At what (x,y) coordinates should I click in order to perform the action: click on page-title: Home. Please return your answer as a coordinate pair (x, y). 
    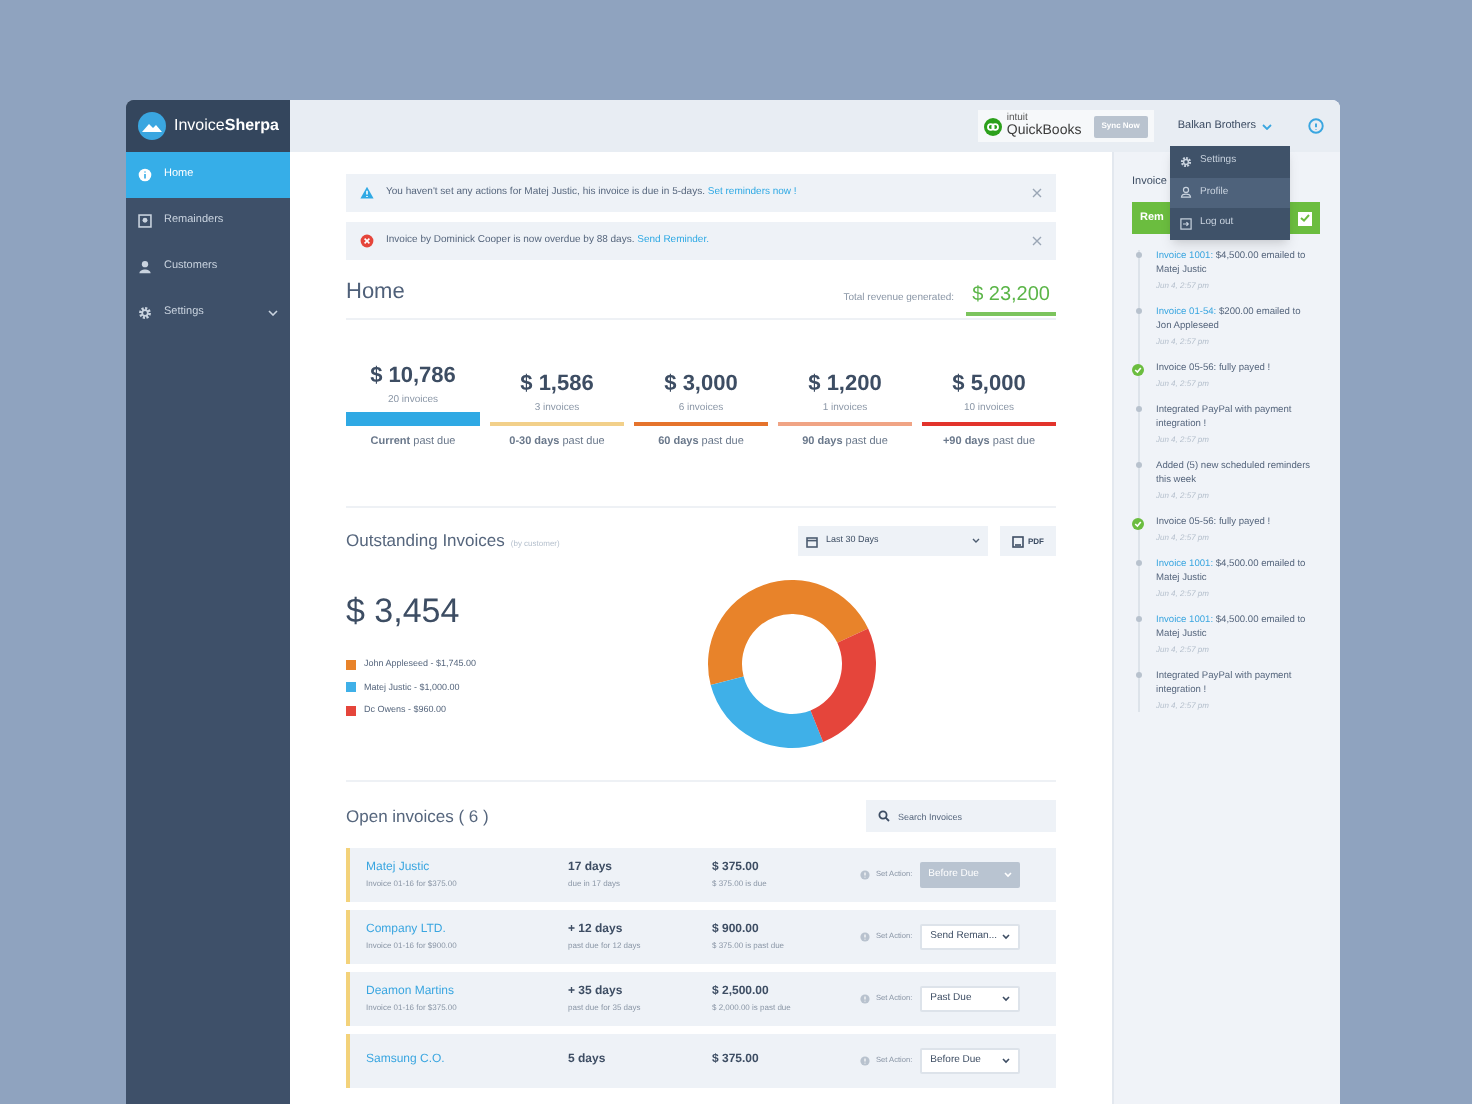
    Looking at the image, I should click on (375, 293).